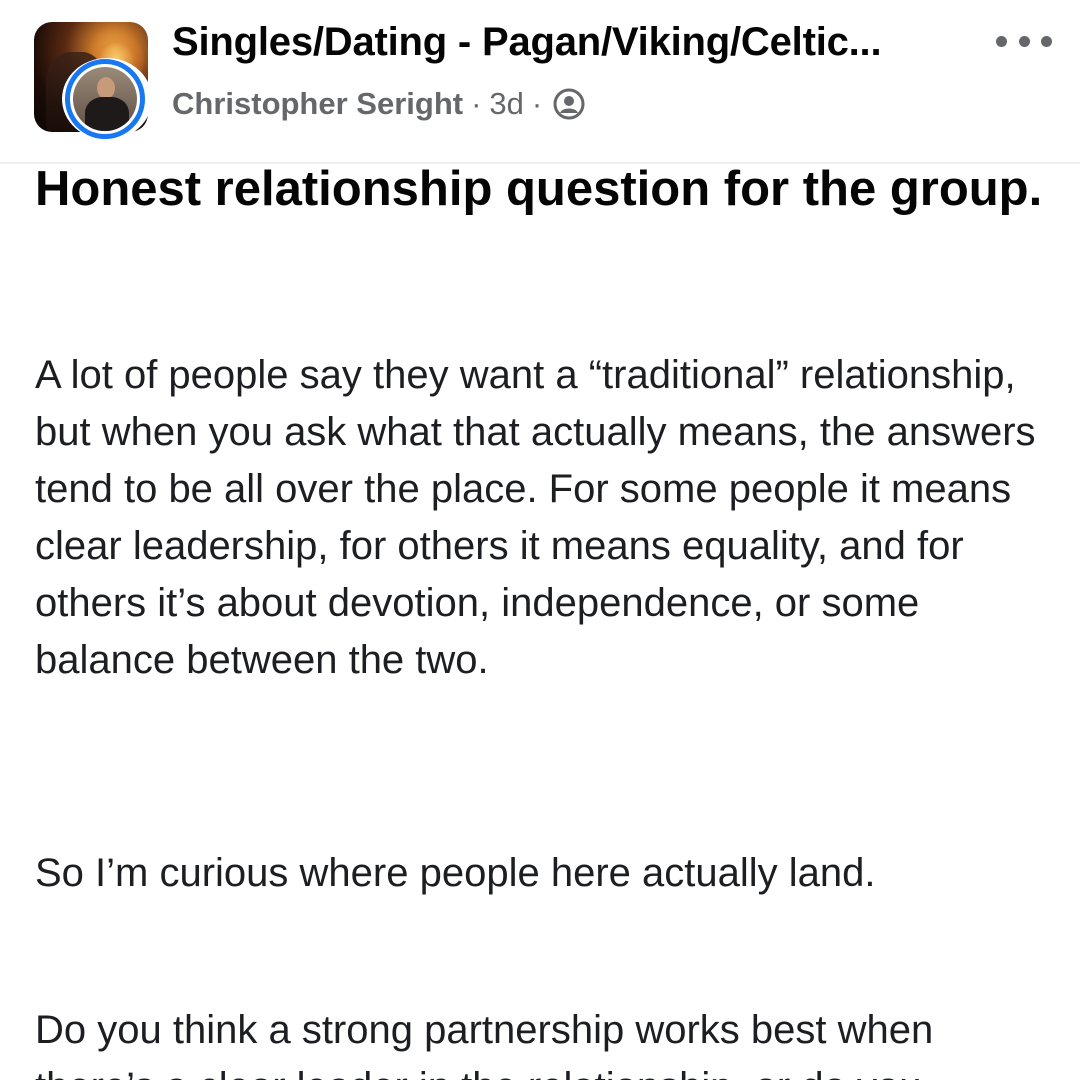  What do you see at coordinates (106, 88) in the screenshot?
I see `author-photo-head` at bounding box center [106, 88].